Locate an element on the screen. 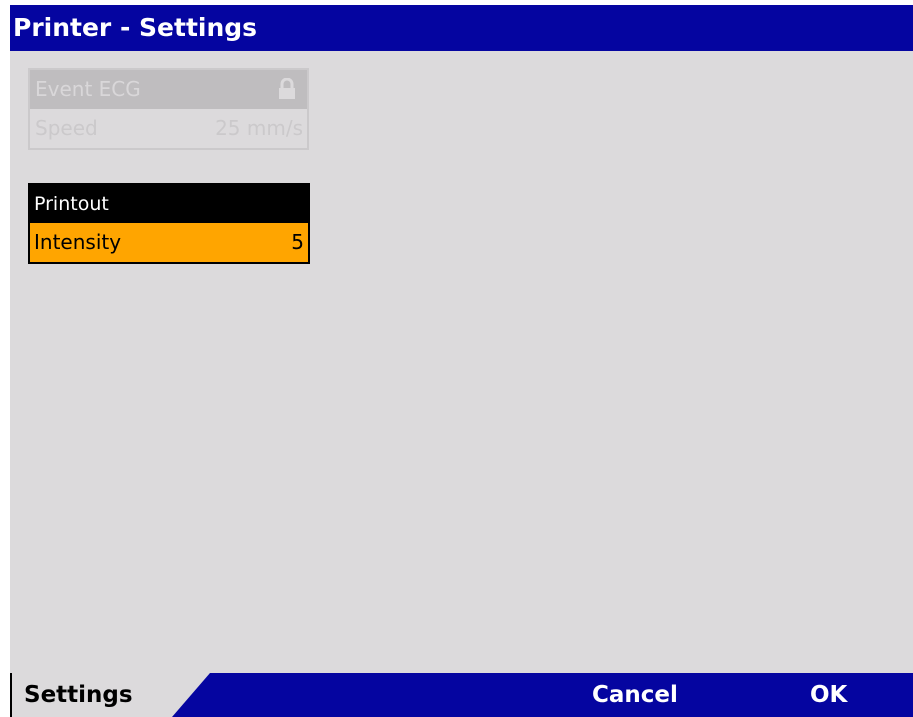 The height and width of the screenshot is (717, 913). settings-tab: Settings is located at coordinates (110, 695).